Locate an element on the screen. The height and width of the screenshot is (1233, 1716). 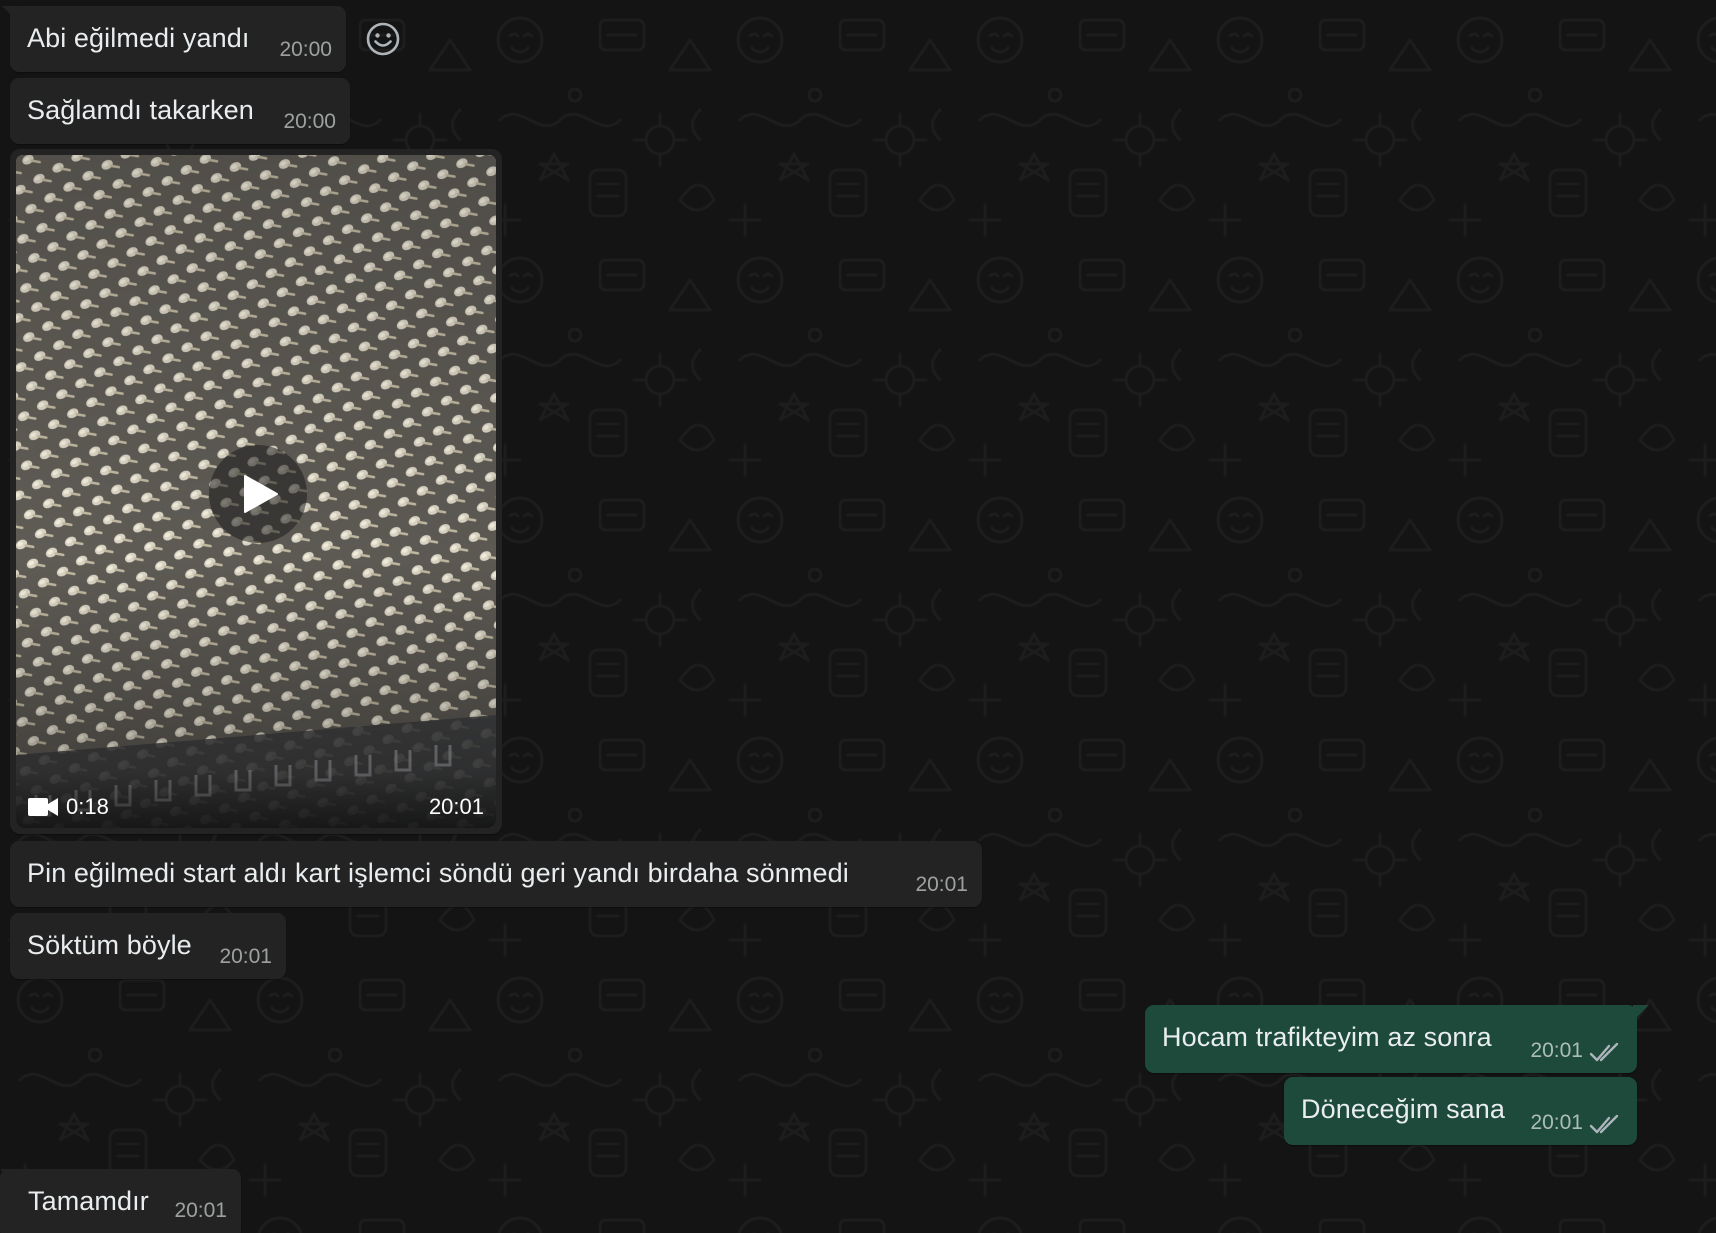
message-text: Söktüm böyle is located at coordinates (109, 945).